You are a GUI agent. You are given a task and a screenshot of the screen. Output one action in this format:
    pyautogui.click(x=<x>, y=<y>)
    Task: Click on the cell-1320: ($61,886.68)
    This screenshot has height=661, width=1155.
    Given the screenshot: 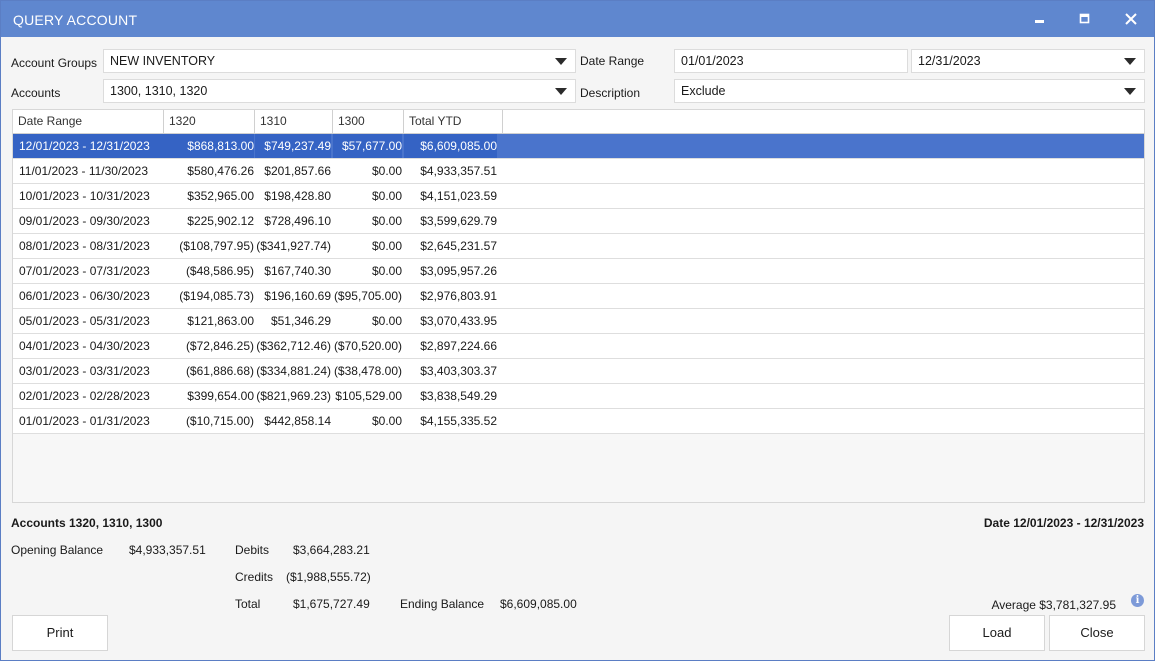 What is the action you would take?
    pyautogui.click(x=219, y=371)
    